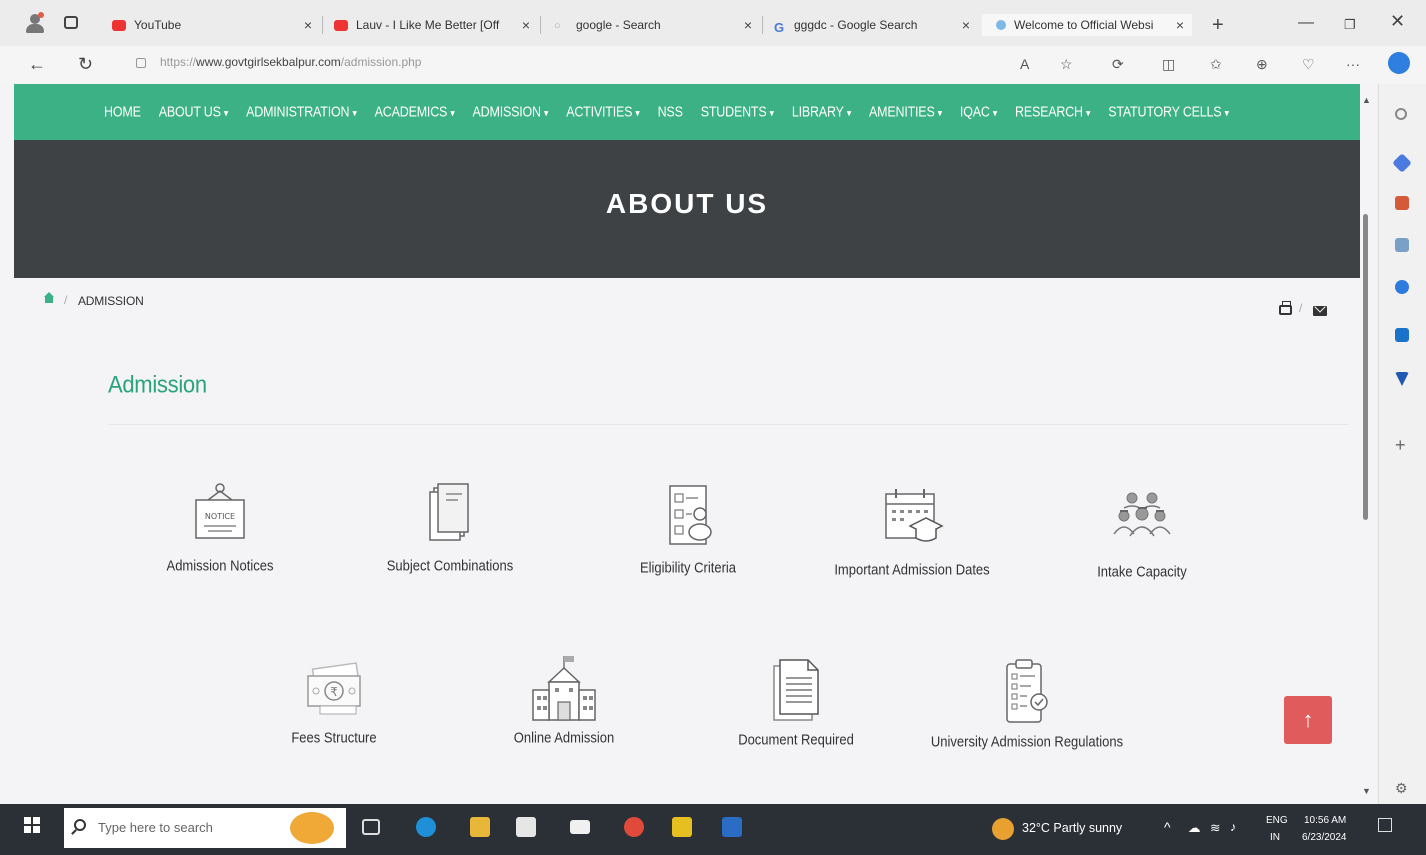 This screenshot has height=855, width=1426. What do you see at coordinates (194, 112) in the screenshot?
I see `nav-about-us: ABOUT US ▾` at bounding box center [194, 112].